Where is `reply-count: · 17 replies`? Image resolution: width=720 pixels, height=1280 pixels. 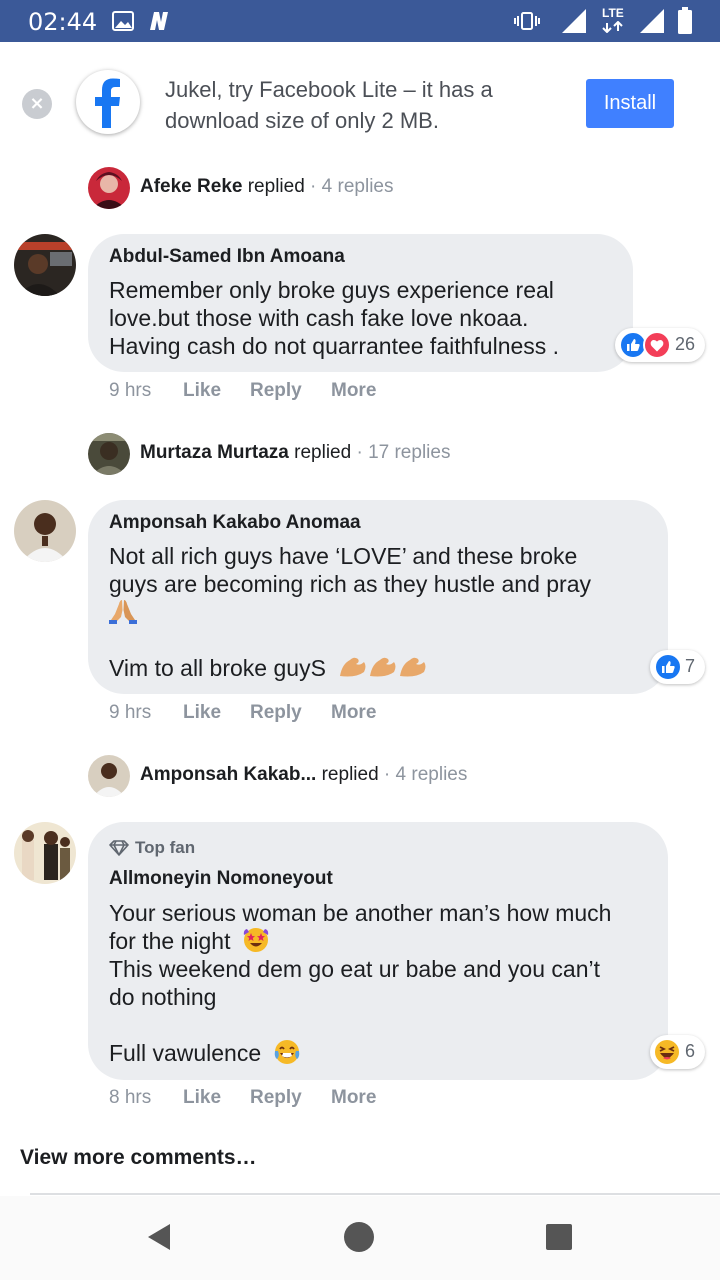 reply-count: · 17 replies is located at coordinates (401, 452).